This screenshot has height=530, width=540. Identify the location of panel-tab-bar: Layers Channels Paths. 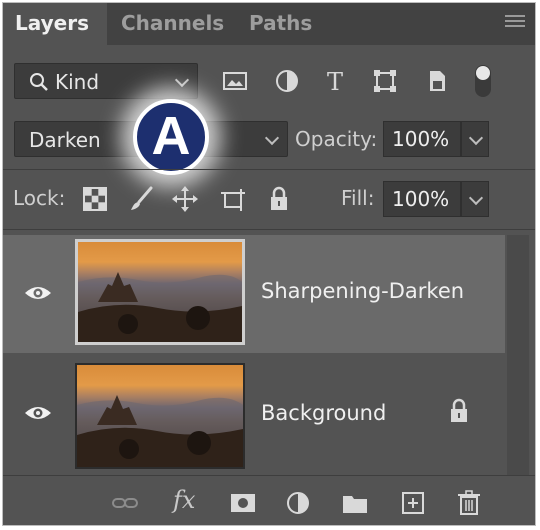
(269, 24).